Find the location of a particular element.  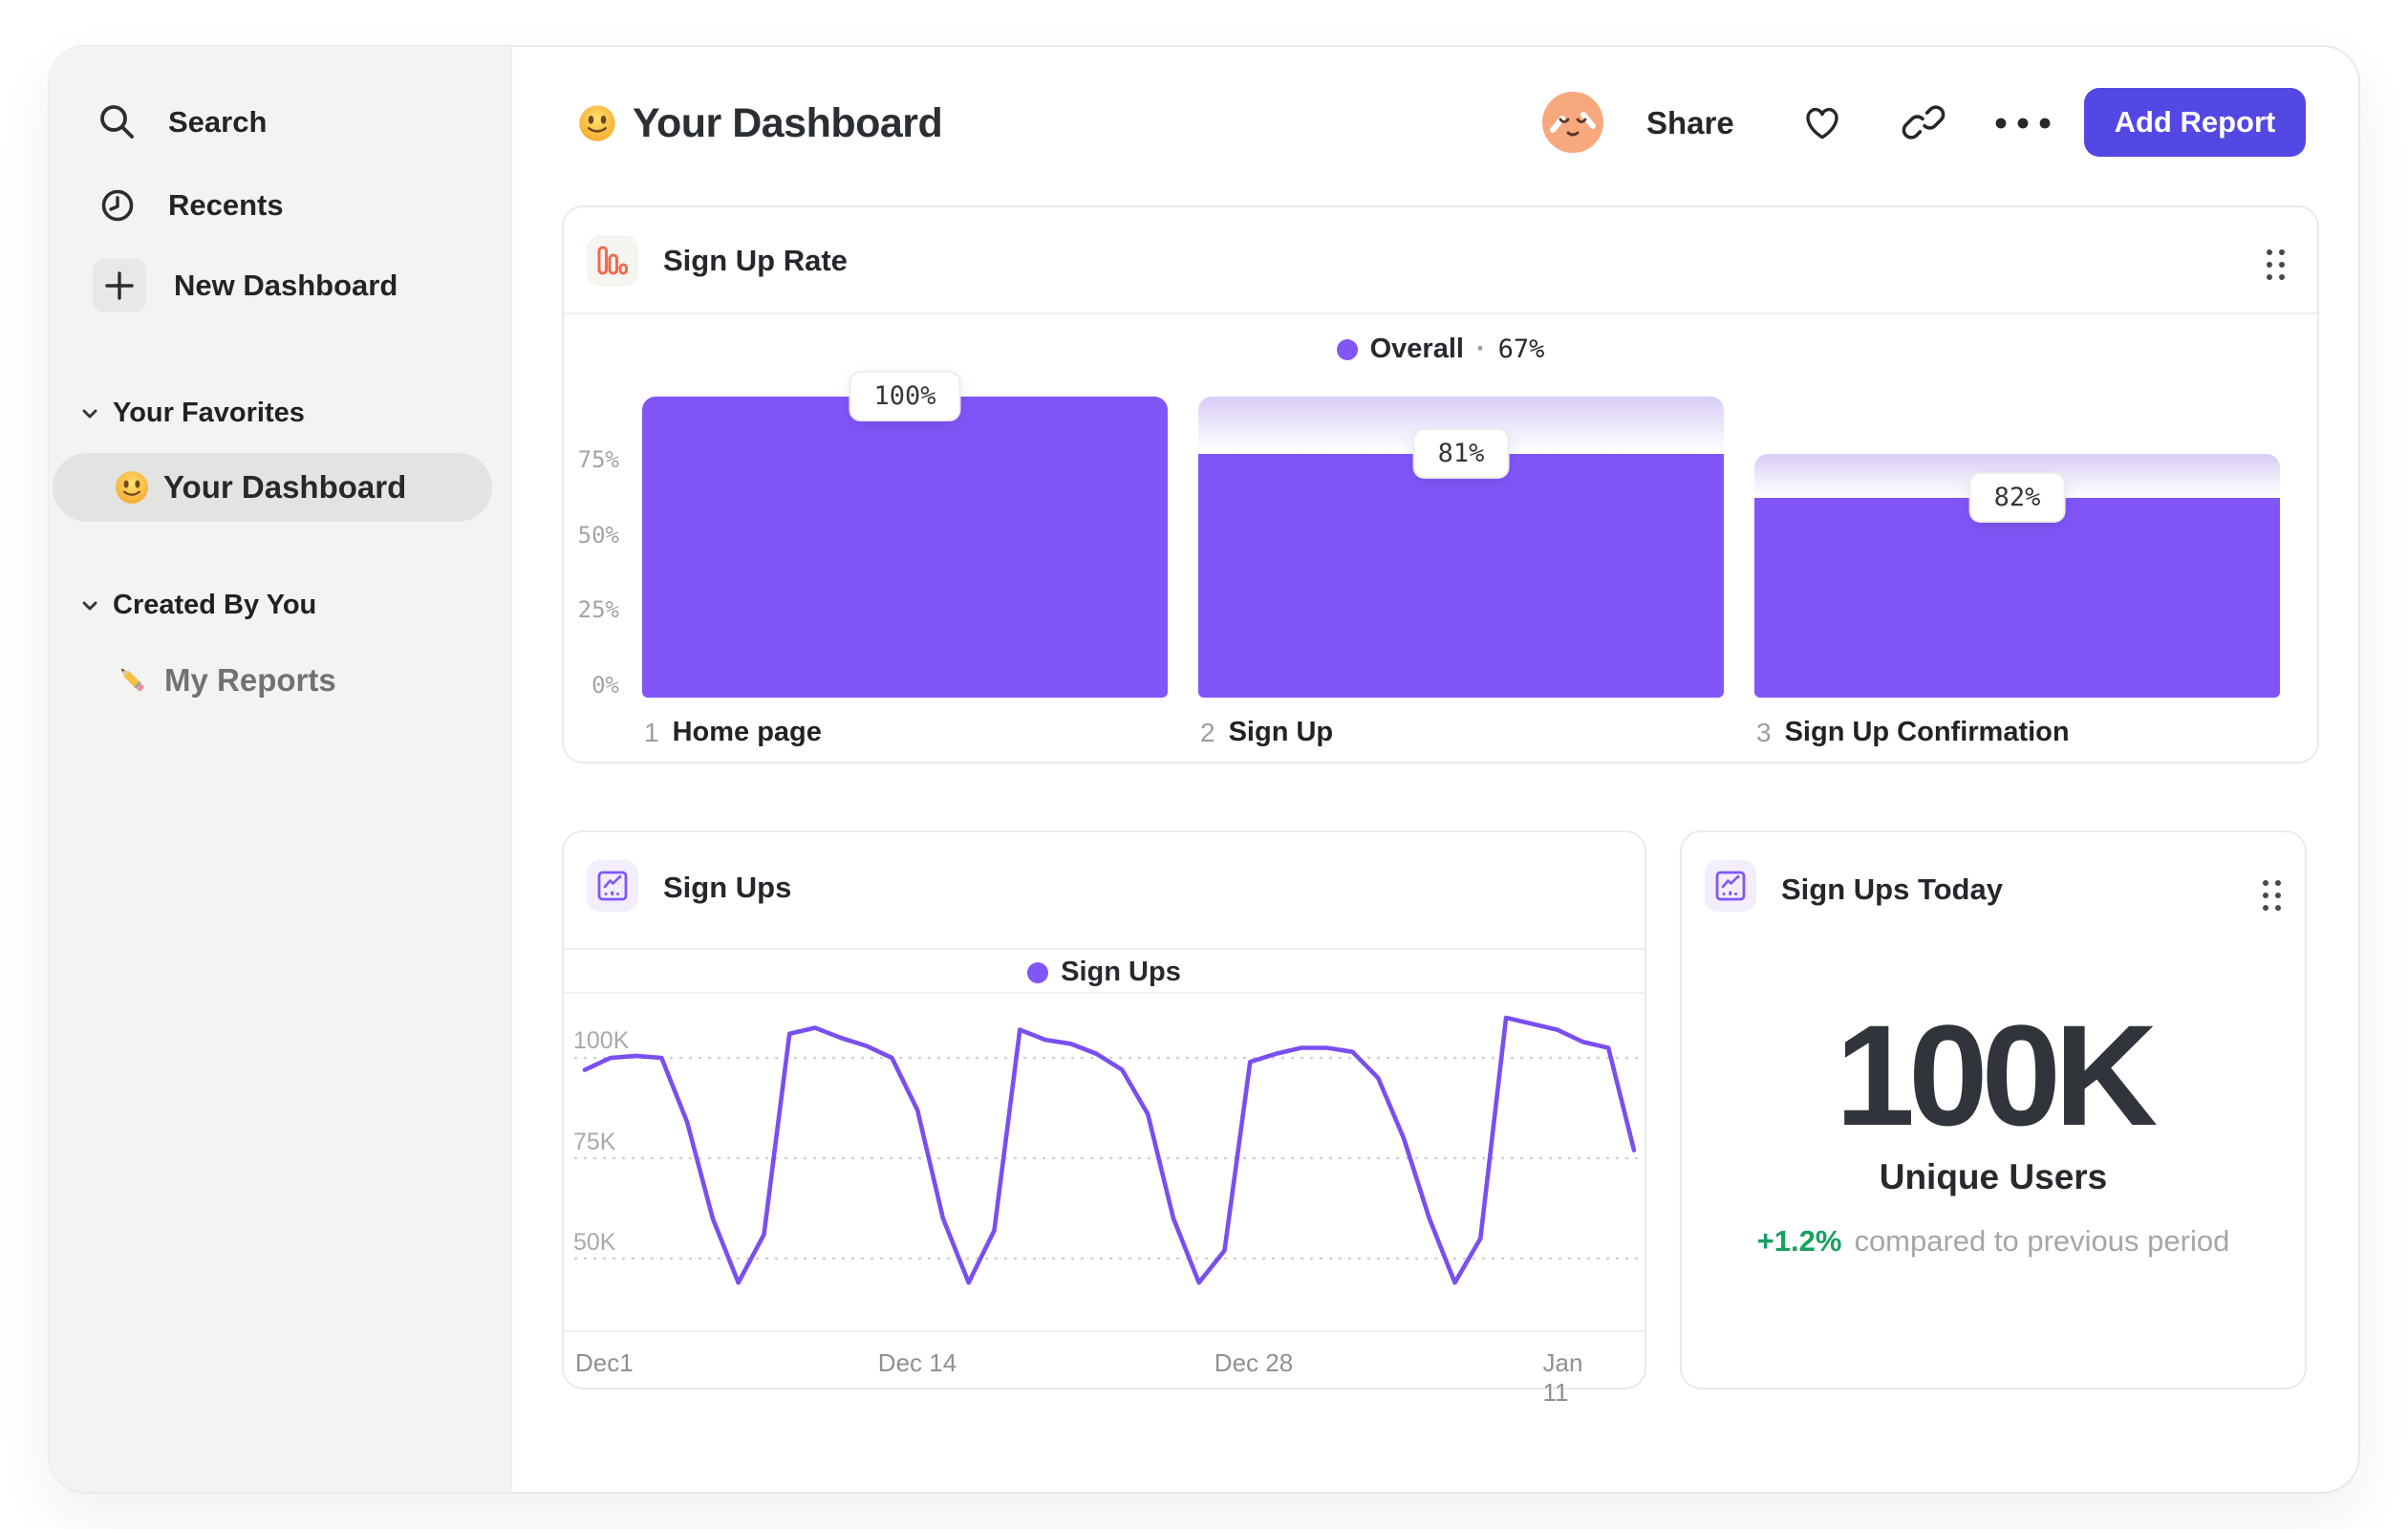

funnel-bar: 82% 3 Sign Up Confirmation is located at coordinates (2017, 477).